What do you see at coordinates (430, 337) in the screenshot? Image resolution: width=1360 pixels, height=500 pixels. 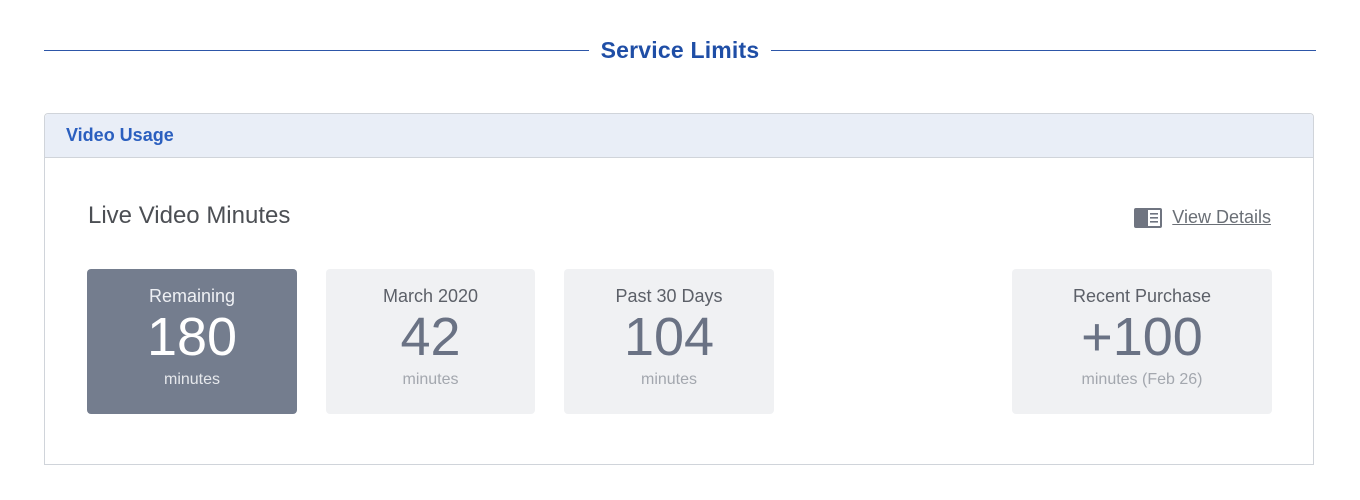 I see `stat-value: 42` at bounding box center [430, 337].